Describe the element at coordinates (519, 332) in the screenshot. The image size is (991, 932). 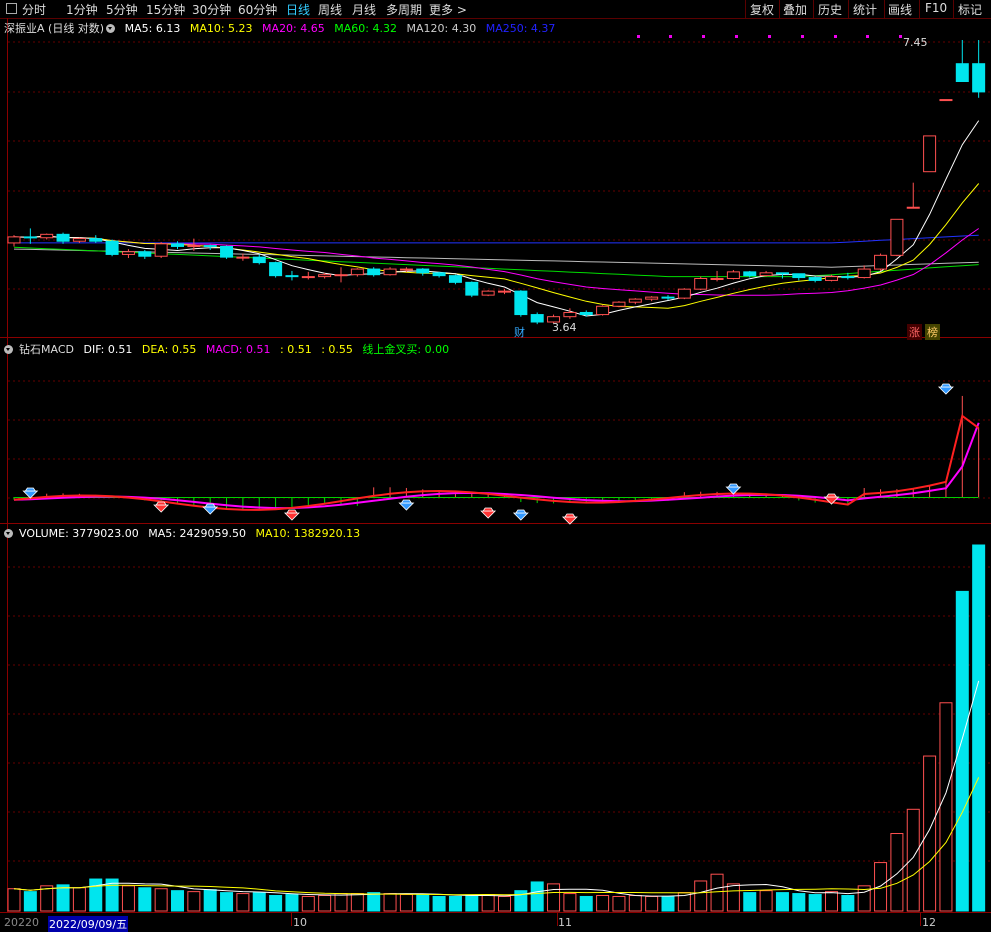
I see `cai-badge: 财` at that location.